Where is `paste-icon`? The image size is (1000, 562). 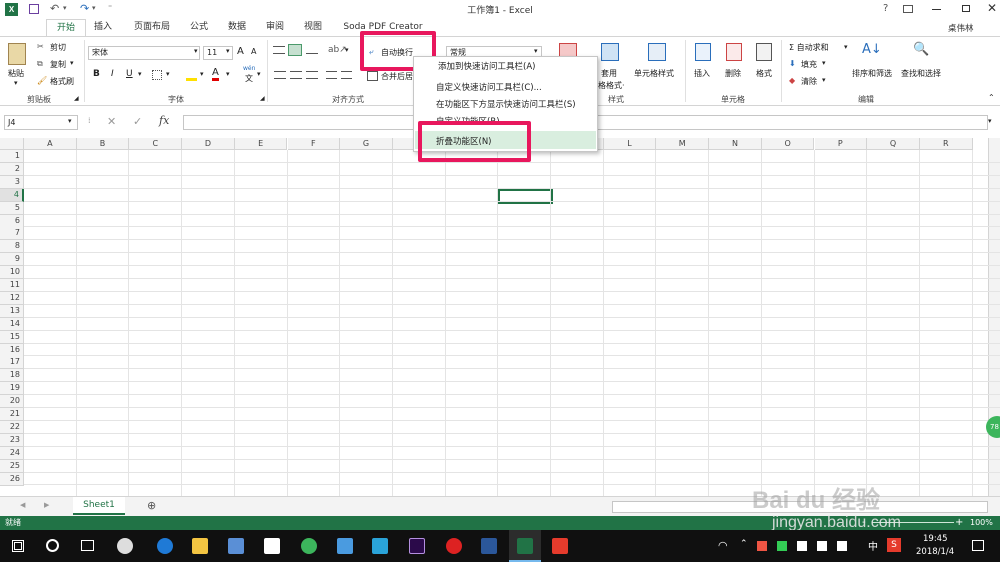 paste-icon is located at coordinates (17, 54).